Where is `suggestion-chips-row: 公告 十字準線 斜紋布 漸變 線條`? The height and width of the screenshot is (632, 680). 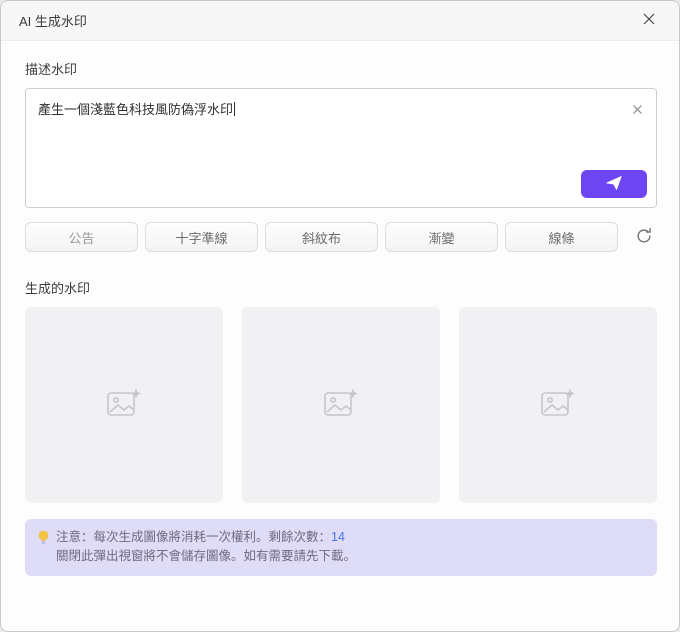 suggestion-chips-row: 公告 十字準線 斜紋布 漸變 線條 is located at coordinates (341, 237).